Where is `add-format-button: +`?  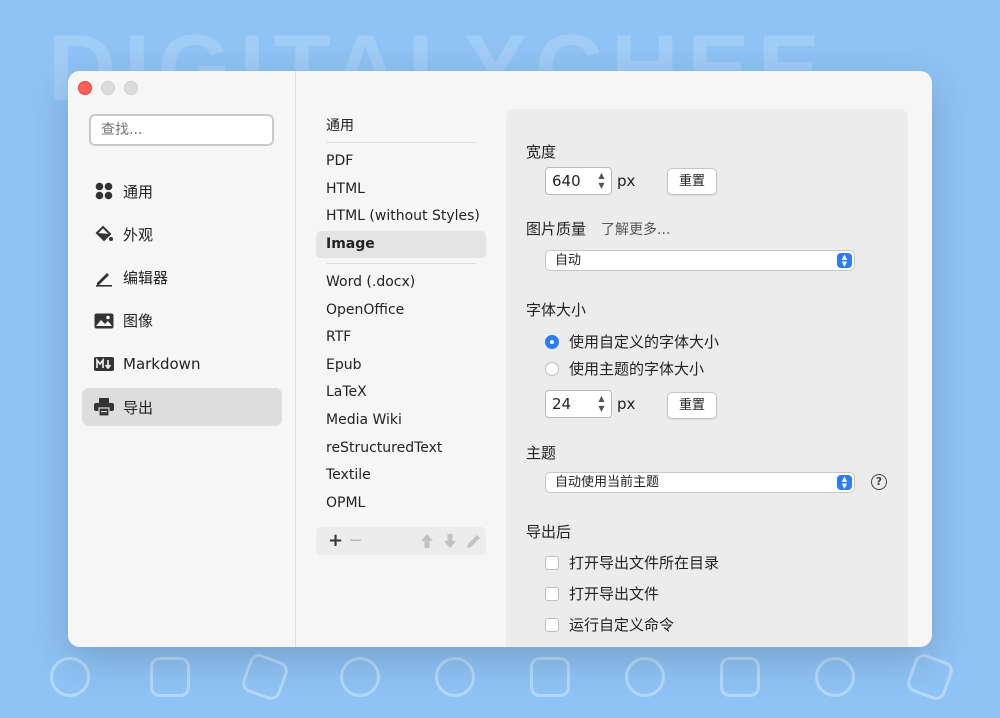 add-format-button: + is located at coordinates (335, 541).